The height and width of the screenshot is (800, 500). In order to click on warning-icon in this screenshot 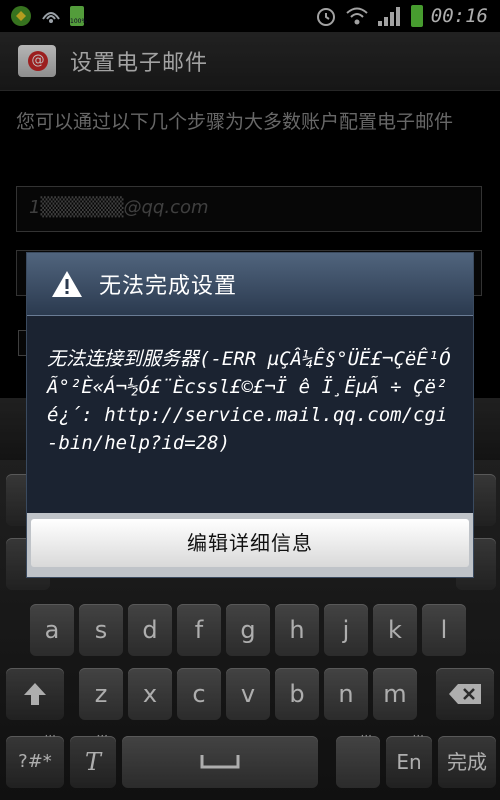, I will do `click(67, 284)`.